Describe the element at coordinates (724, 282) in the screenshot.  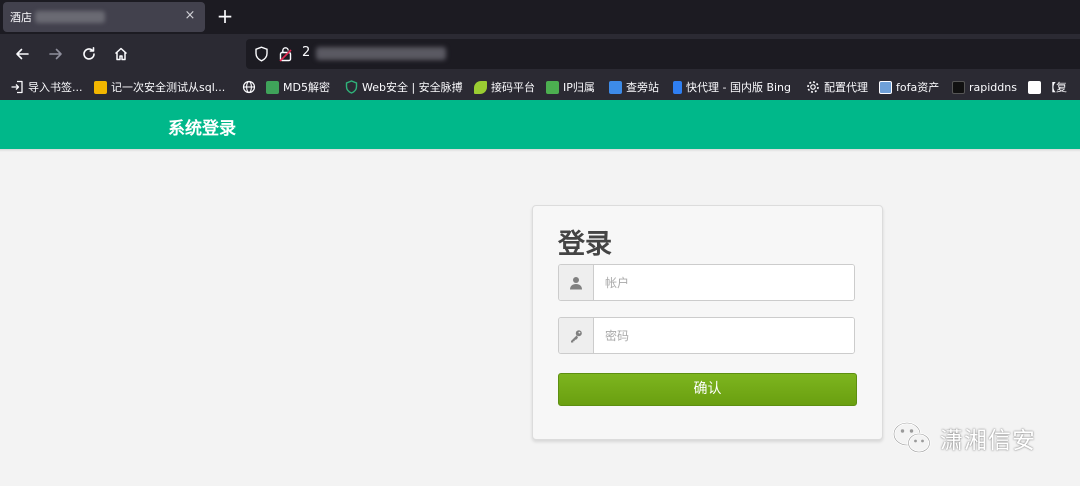
I see `username-input` at that location.